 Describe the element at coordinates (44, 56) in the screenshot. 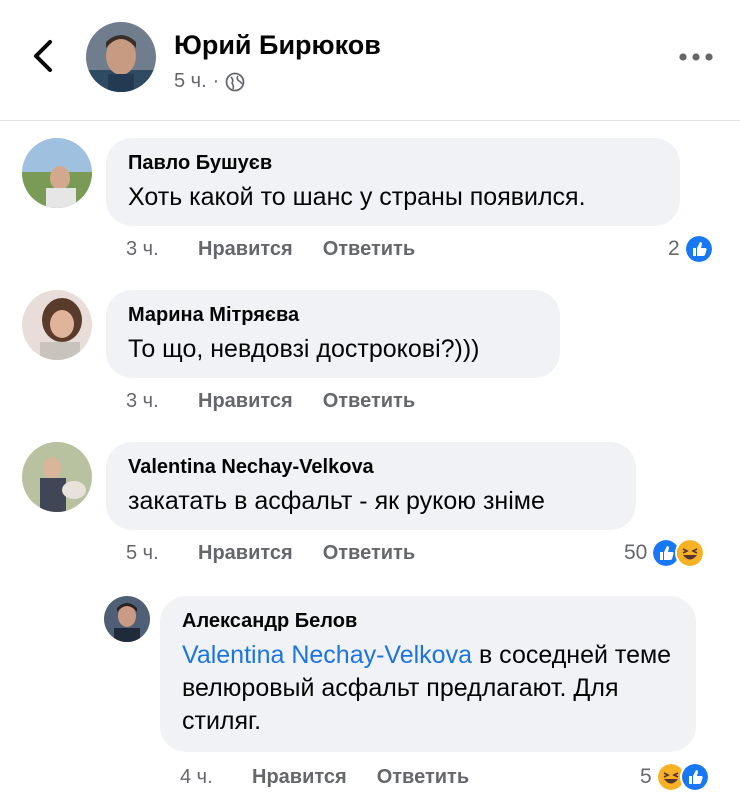

I see `chevron-left-icon` at that location.